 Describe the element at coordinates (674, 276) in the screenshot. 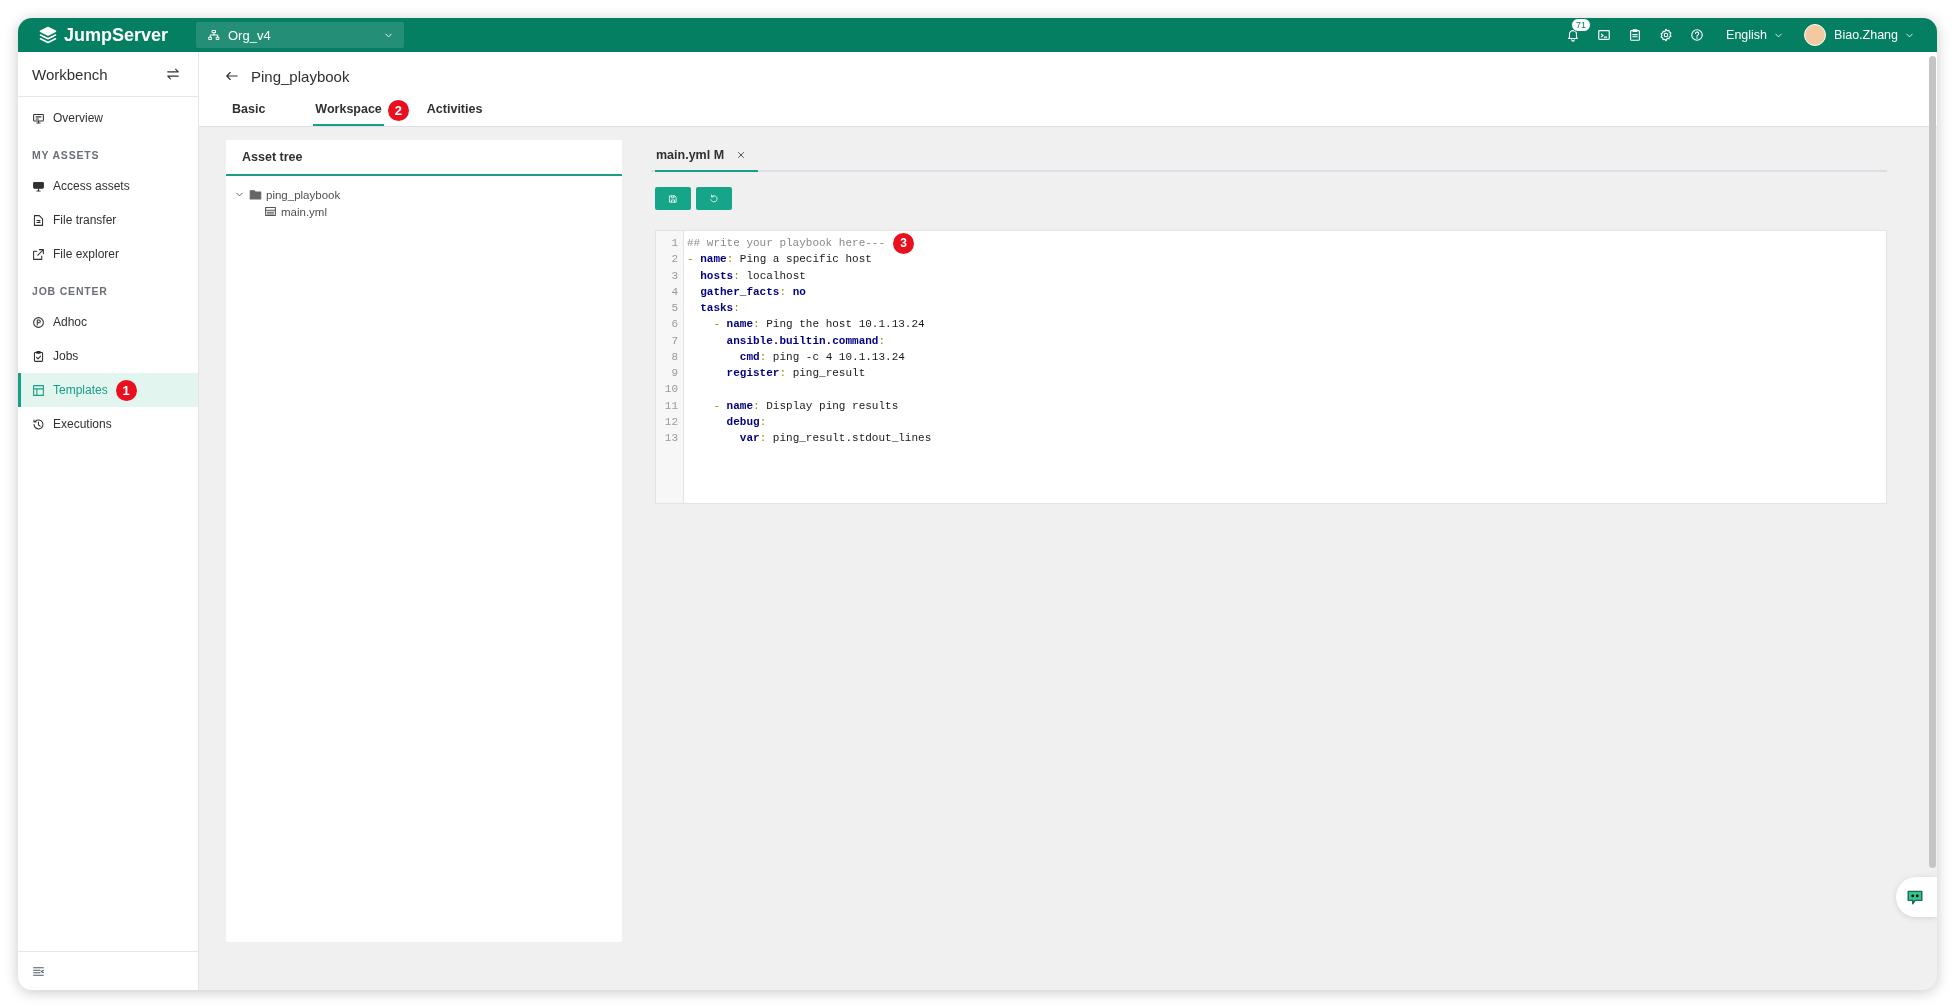

I see `line-number: 3` at that location.